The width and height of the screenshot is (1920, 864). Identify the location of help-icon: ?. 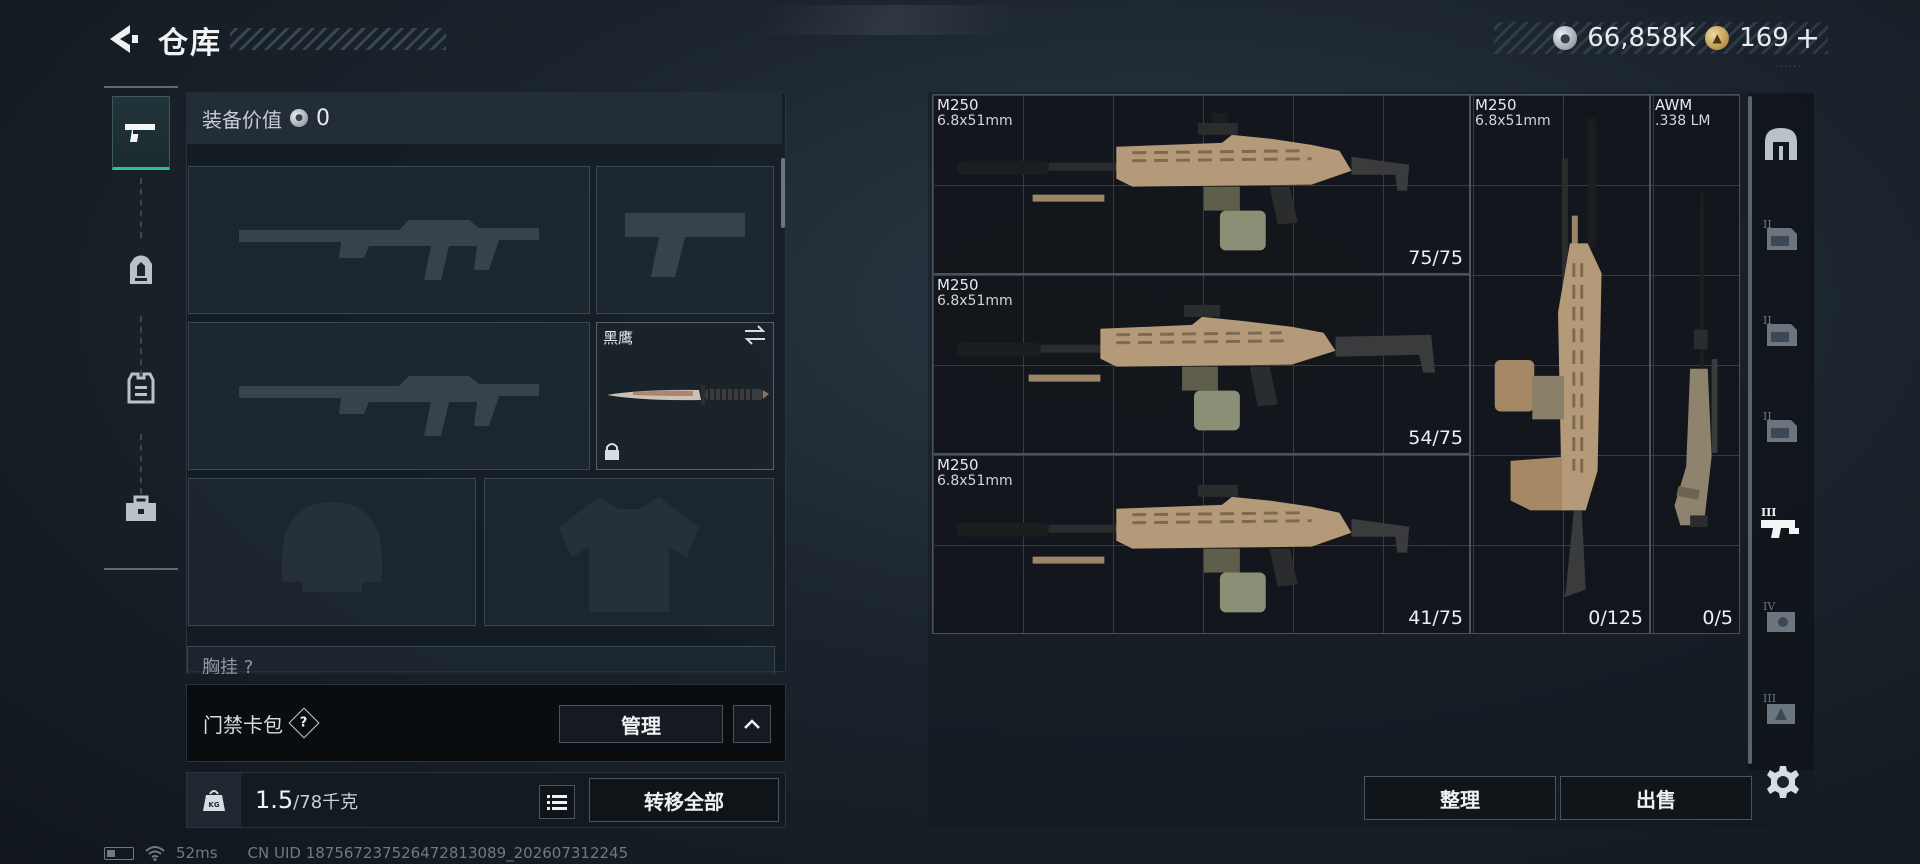
(304, 723).